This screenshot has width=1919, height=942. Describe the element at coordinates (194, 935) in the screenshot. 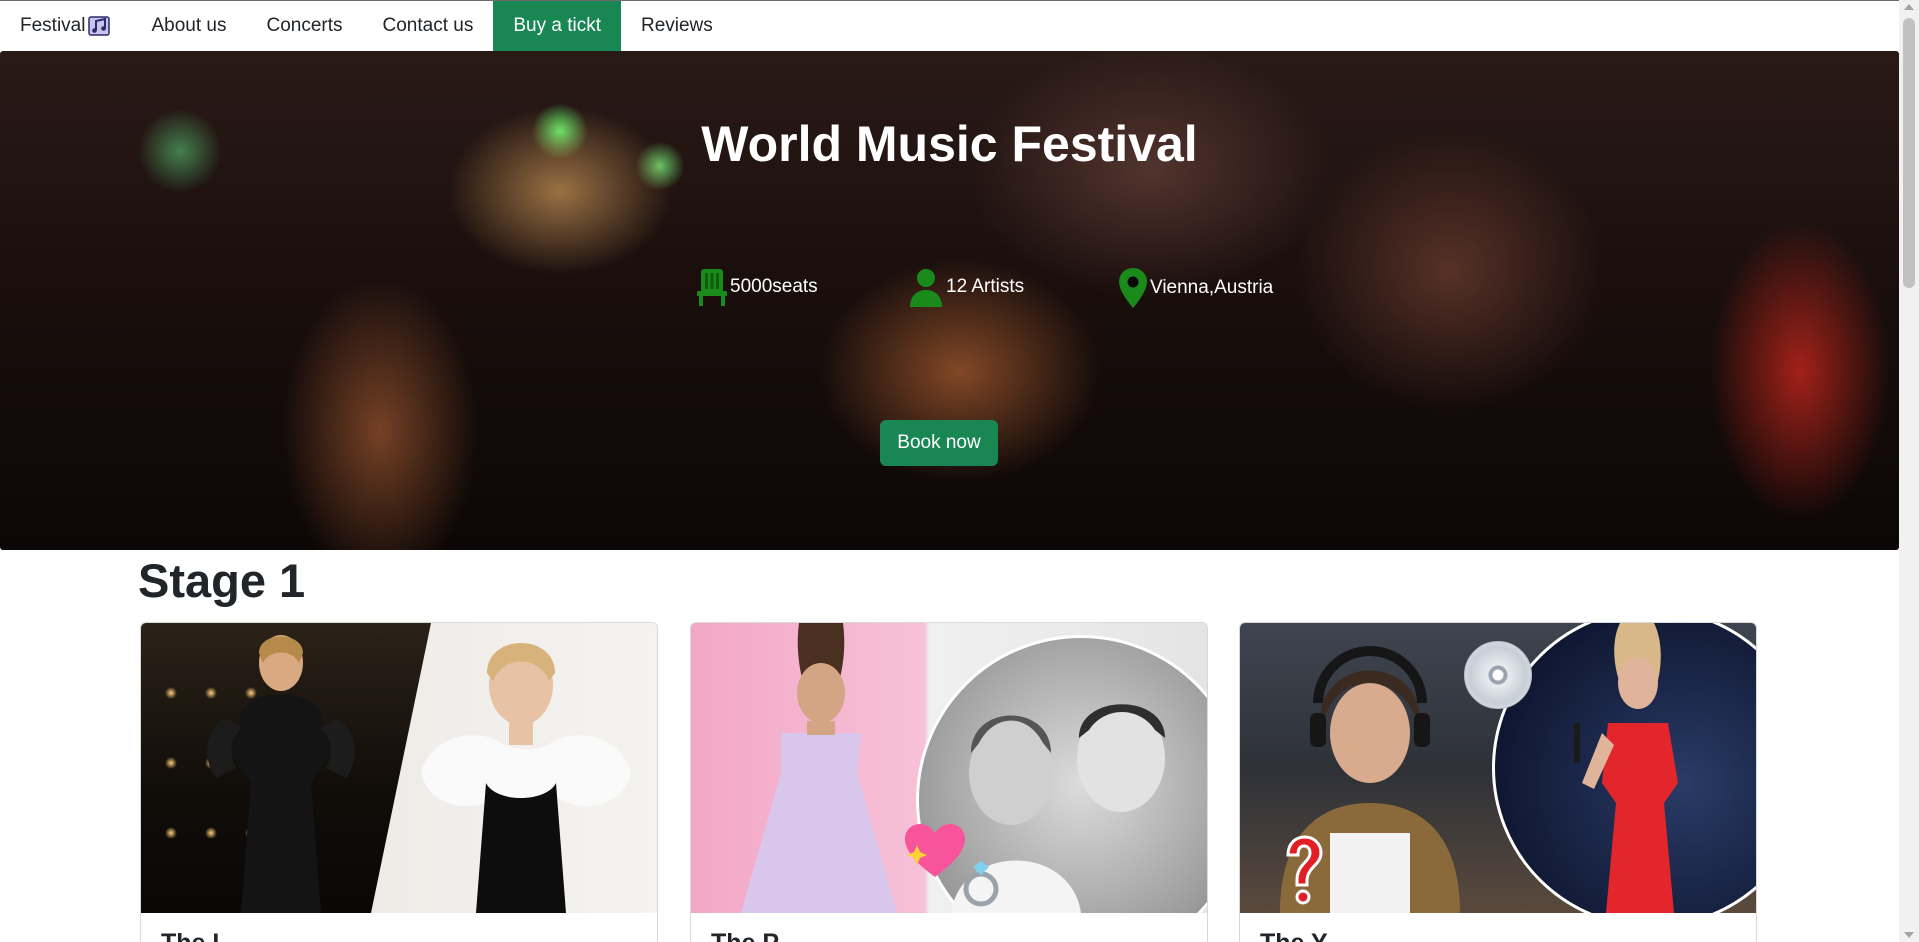

I see `artist-card-title: The L` at that location.